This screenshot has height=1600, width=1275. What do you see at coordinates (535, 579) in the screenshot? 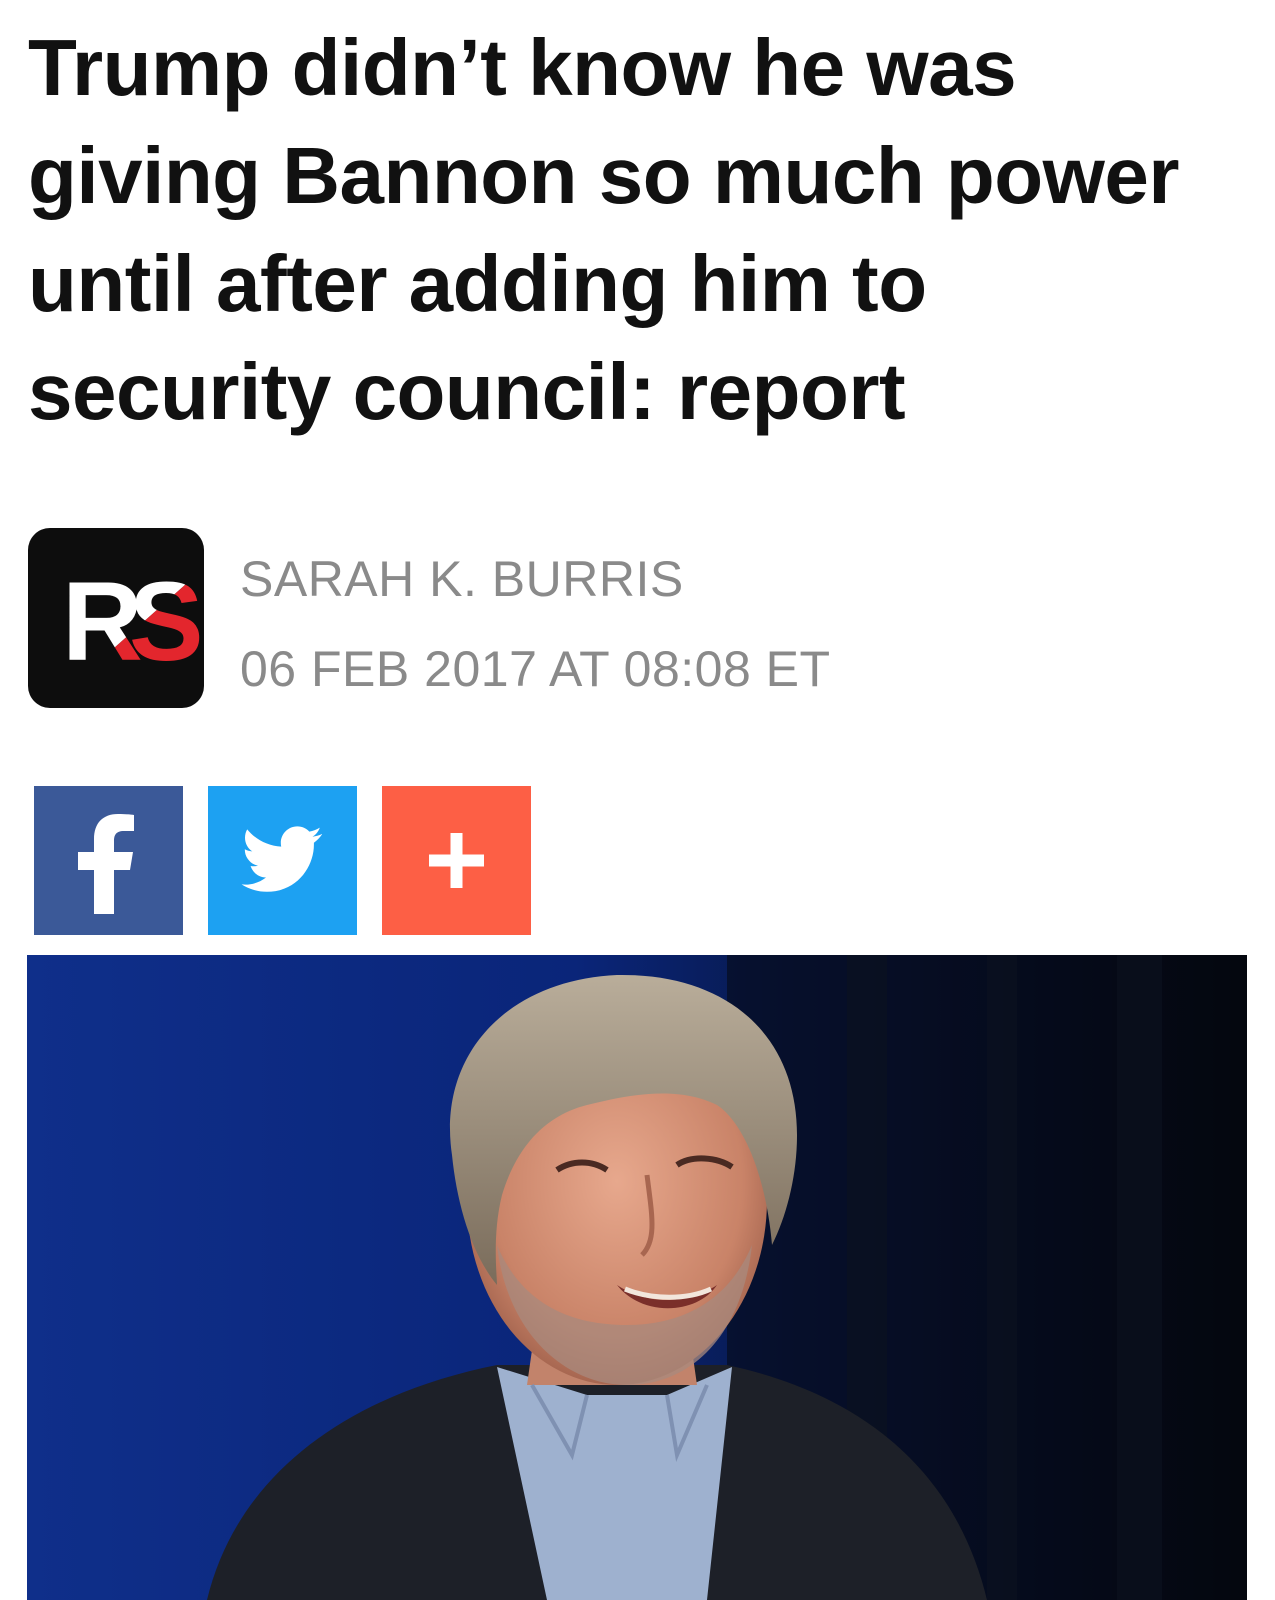
I see `author-name: SARAH K. BURRIS` at bounding box center [535, 579].